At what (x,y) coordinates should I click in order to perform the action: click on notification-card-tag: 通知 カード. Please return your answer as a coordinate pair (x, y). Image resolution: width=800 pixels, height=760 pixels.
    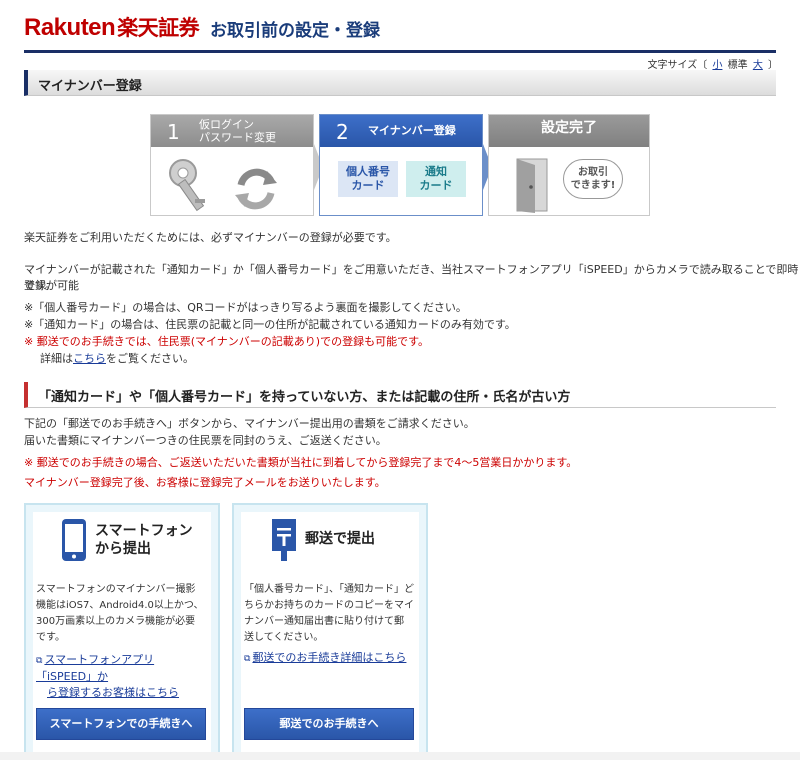
    Looking at the image, I should click on (436, 179).